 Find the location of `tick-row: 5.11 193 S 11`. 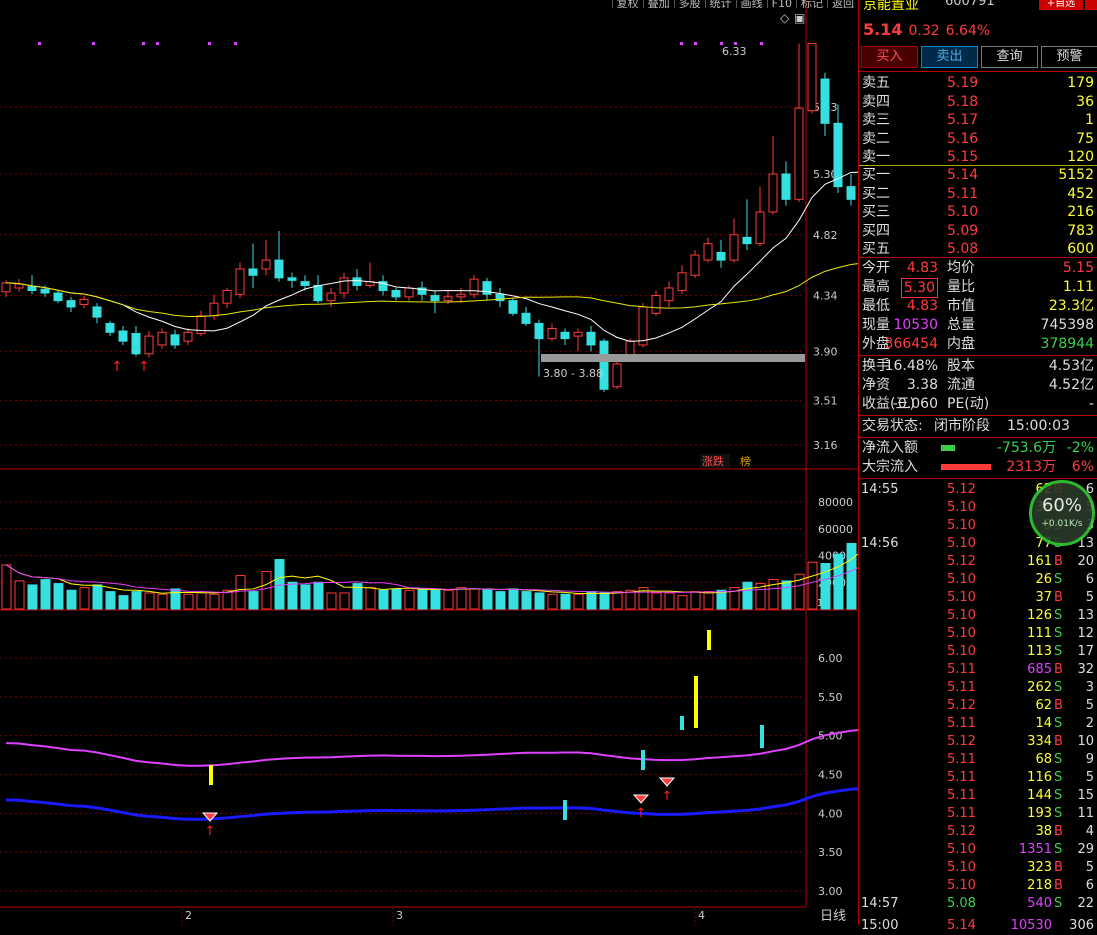

tick-row: 5.11 193 S 11 is located at coordinates (978, 814).